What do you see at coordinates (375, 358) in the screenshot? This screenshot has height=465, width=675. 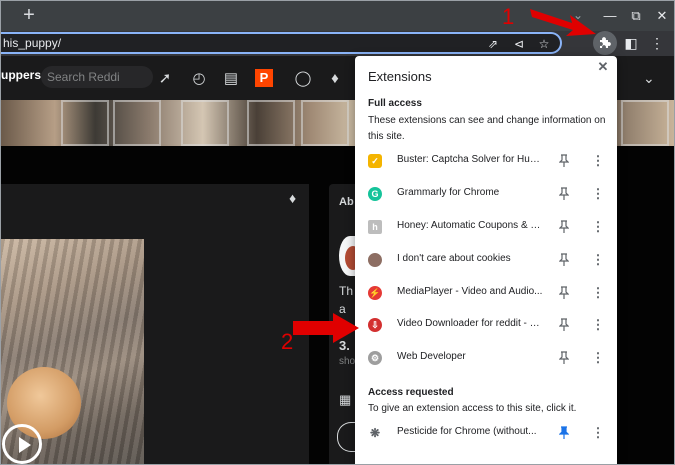 I see `web-developer-icon: ⚙` at bounding box center [375, 358].